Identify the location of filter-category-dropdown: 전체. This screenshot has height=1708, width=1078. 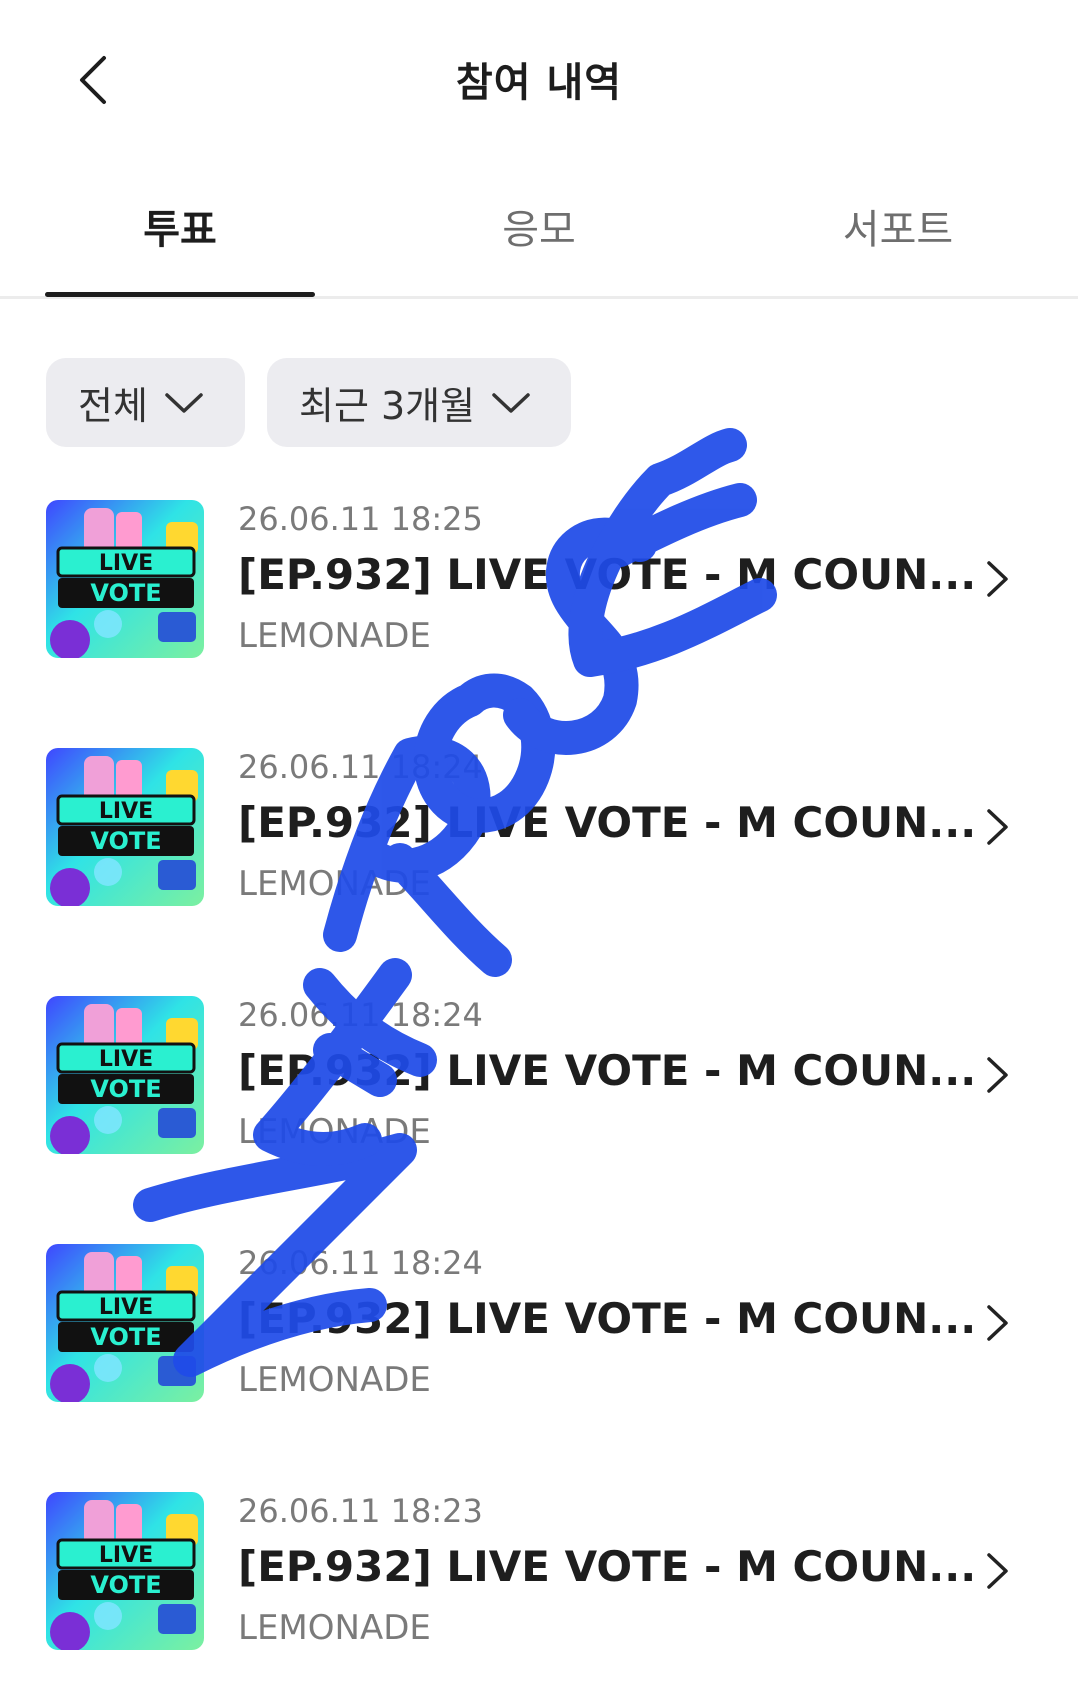
(145, 402).